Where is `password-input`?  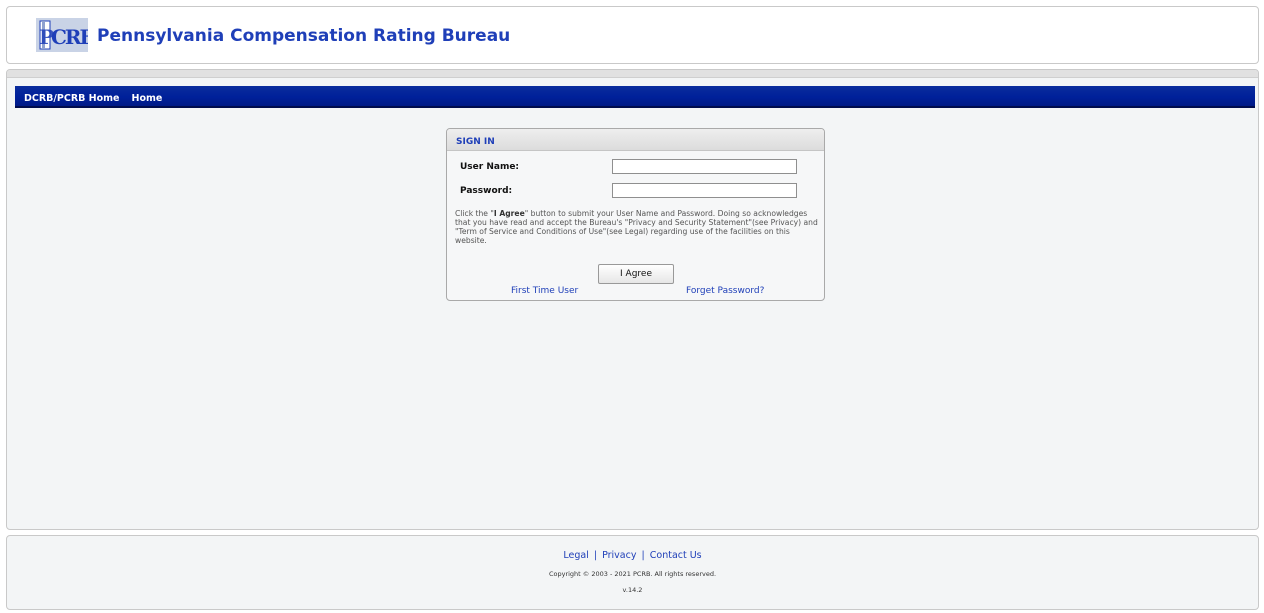
password-input is located at coordinates (704, 190).